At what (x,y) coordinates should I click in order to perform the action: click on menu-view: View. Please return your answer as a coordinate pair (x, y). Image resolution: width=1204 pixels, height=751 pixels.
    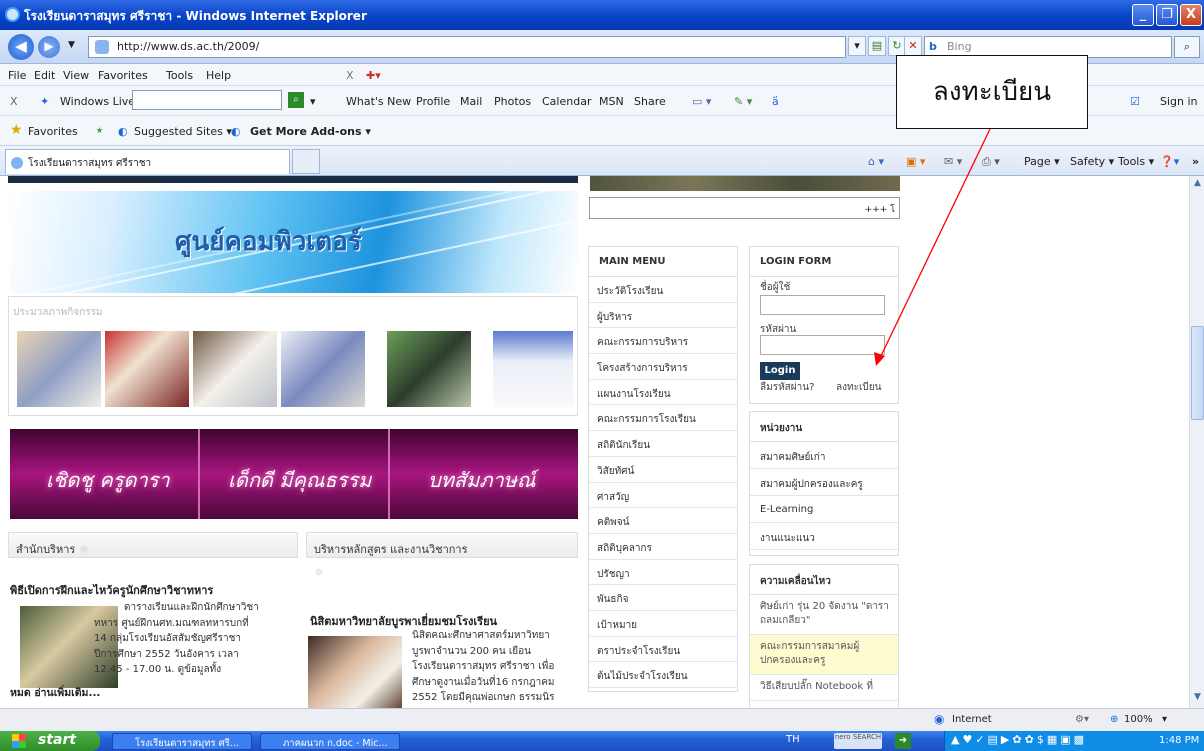
    Looking at the image, I should click on (76, 75).